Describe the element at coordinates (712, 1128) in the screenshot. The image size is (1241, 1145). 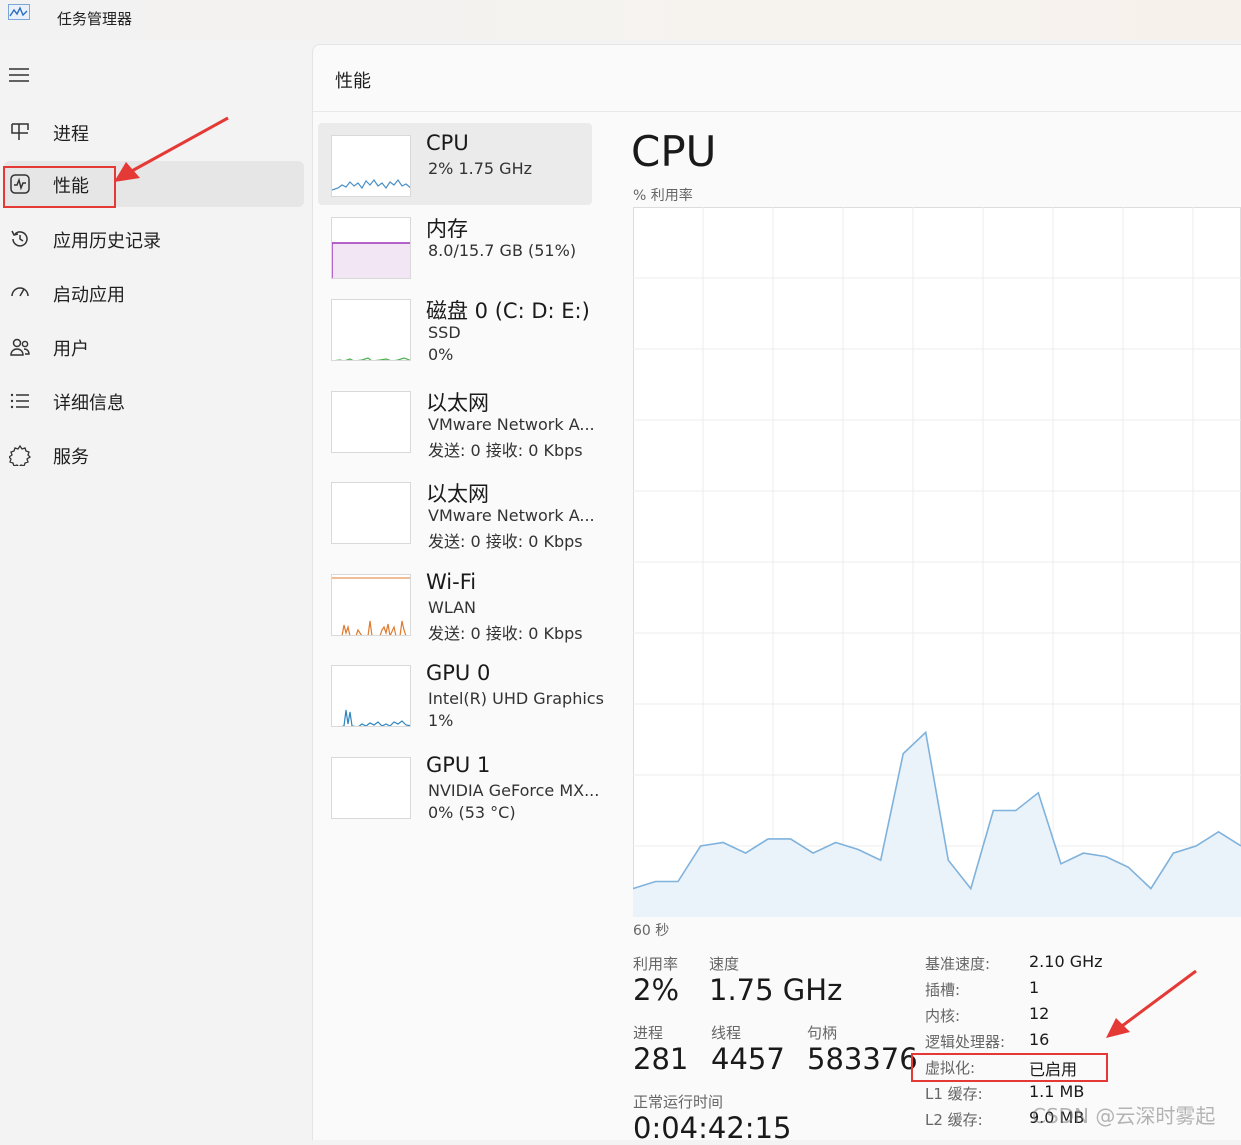
I see `uptime-value: 0:04:42:15` at that location.